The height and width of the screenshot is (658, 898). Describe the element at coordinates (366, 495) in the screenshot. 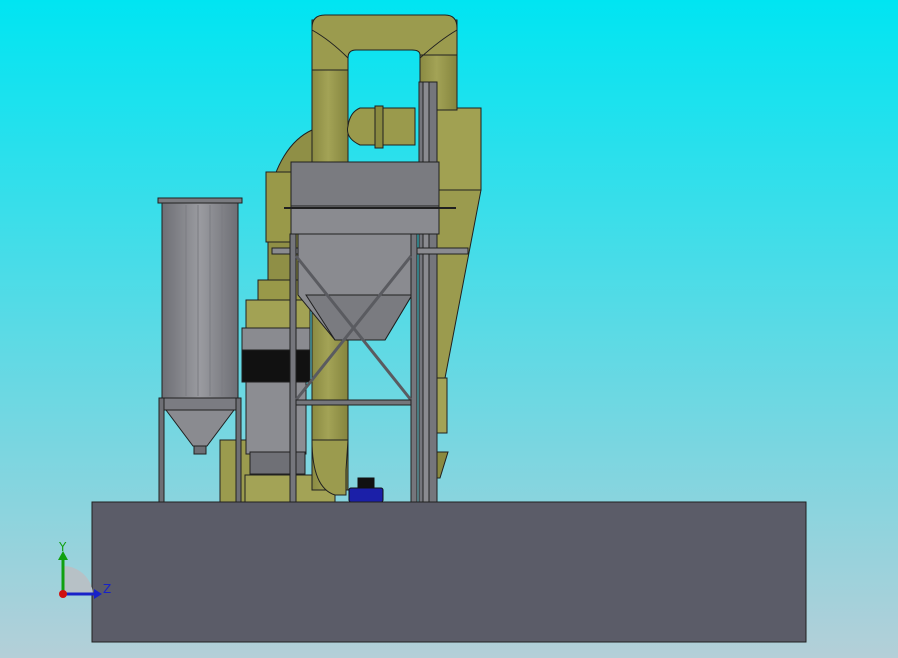

I see `motor-body` at that location.